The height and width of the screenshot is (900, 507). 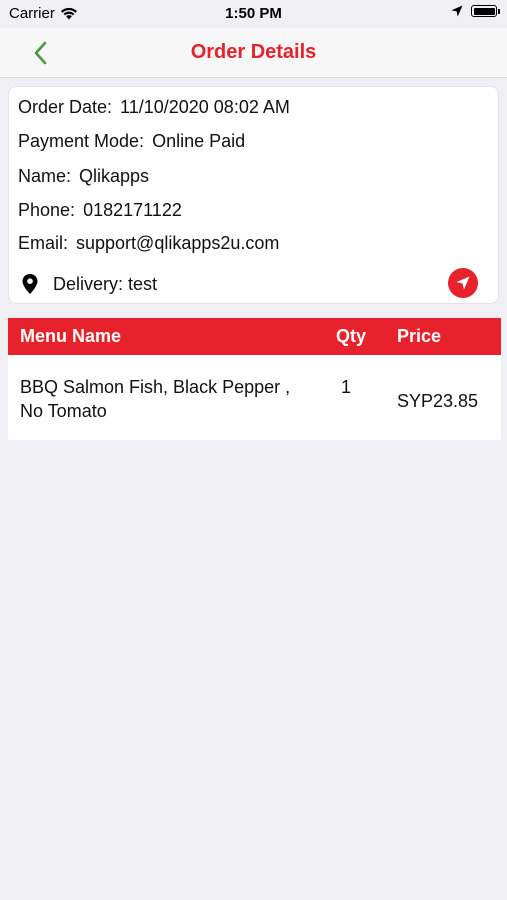 What do you see at coordinates (457, 11) in the screenshot?
I see `location-arrow-icon` at bounding box center [457, 11].